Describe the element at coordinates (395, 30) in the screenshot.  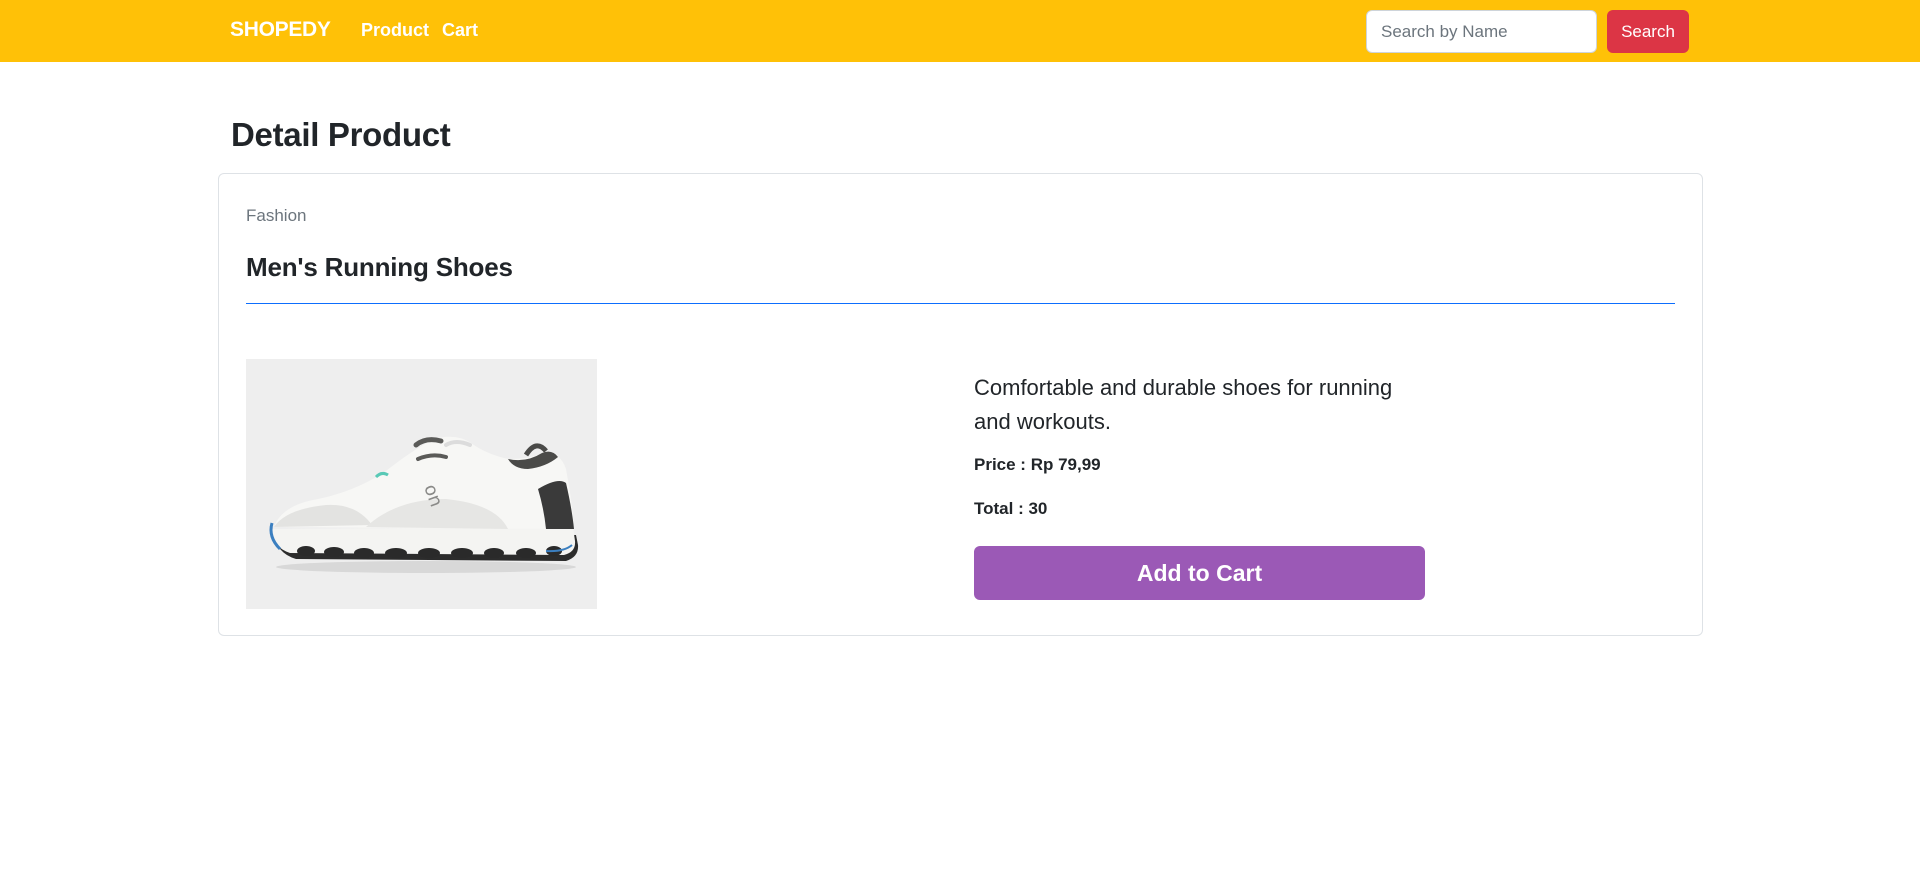
I see `nav-link-product: Product` at that location.